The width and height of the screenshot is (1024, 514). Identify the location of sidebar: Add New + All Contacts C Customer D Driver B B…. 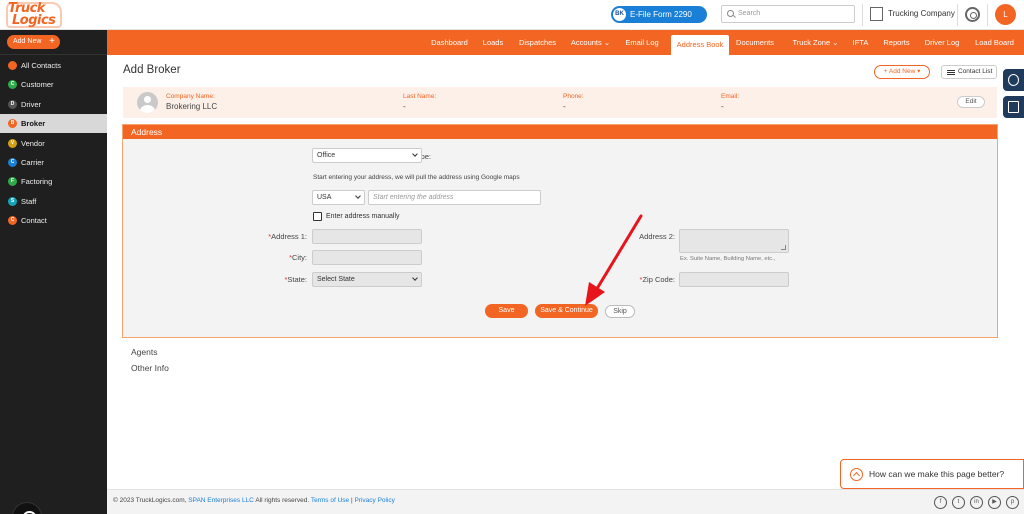
(53, 272).